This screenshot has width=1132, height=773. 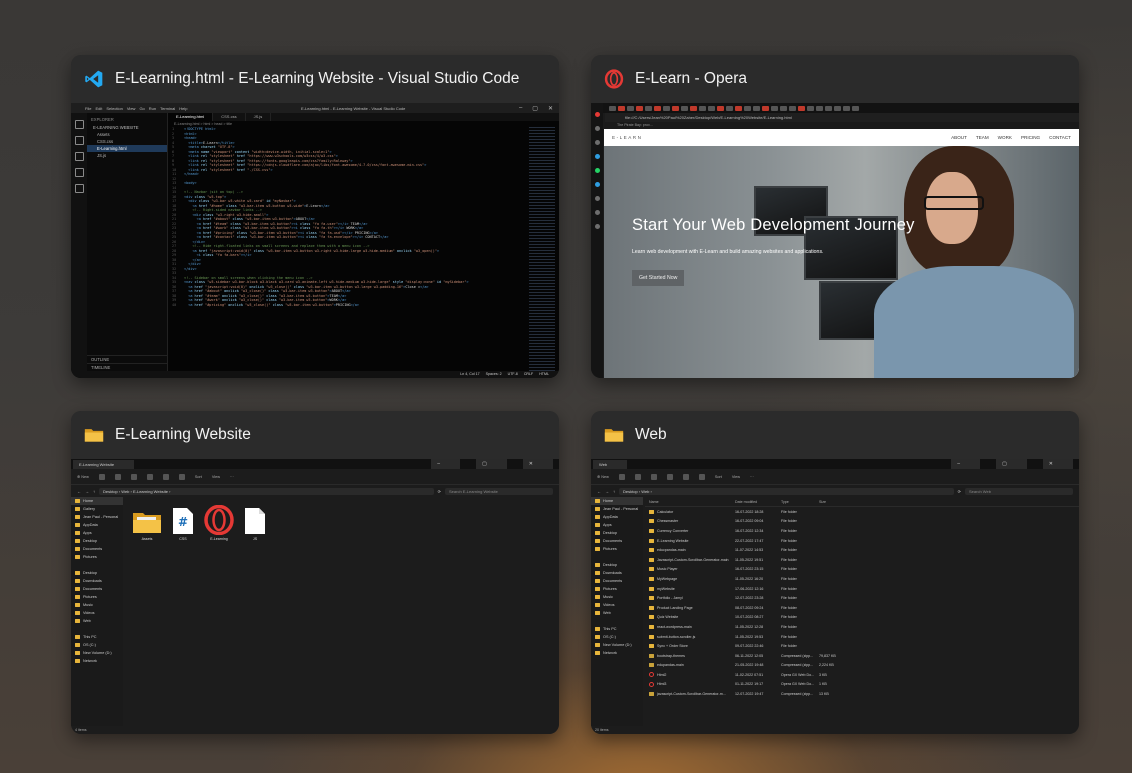 I want to click on explorer-root: E-LEARNING WEBSITE, so click(x=127, y=127).